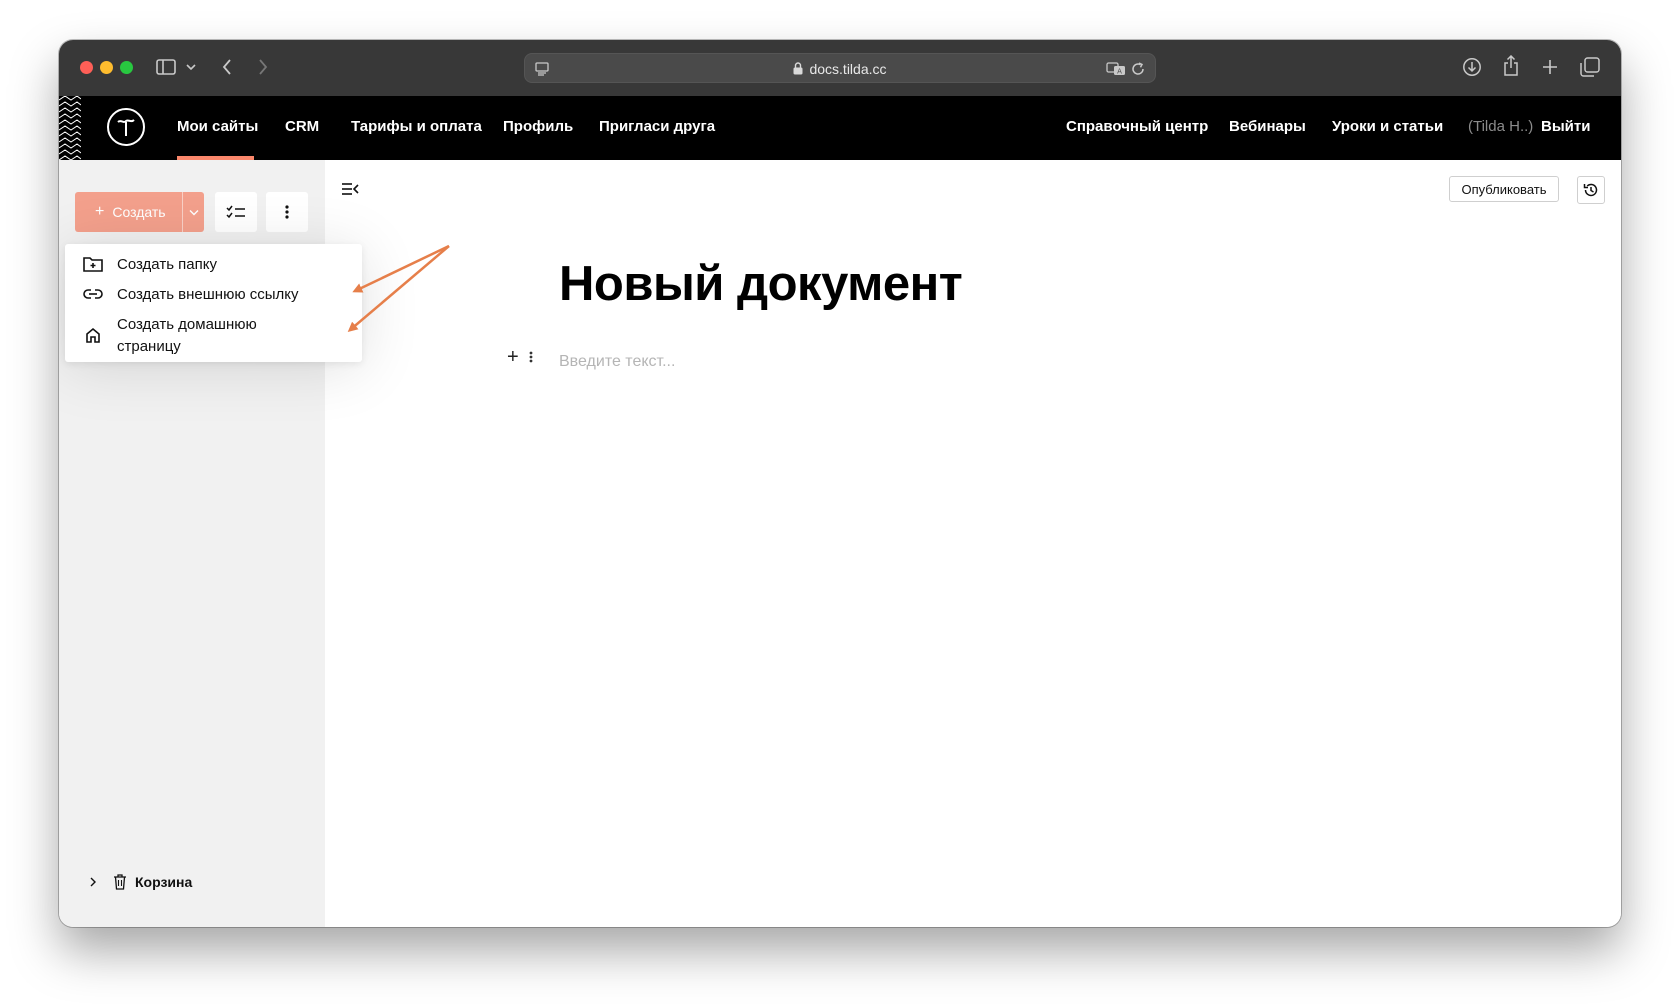  Describe the element at coordinates (761, 284) in the screenshot. I see `document-title: Новый документ` at that location.